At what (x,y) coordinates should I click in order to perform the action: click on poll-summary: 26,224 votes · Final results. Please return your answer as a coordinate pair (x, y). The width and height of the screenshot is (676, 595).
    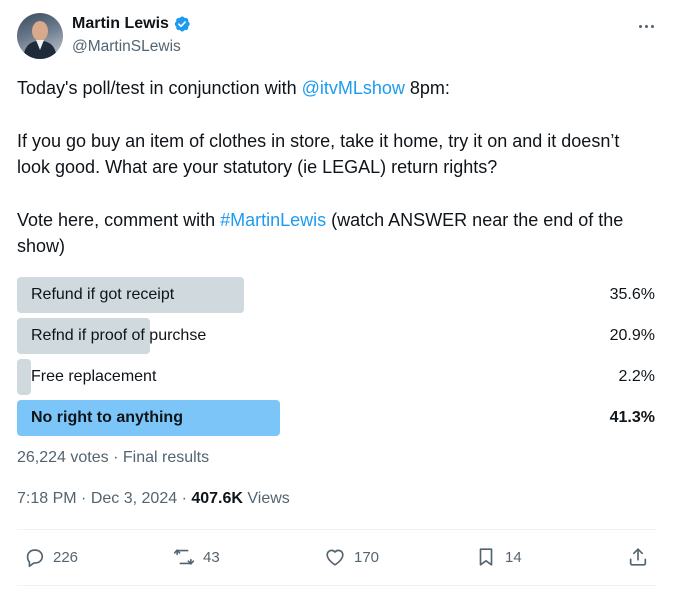
    Looking at the image, I should click on (113, 458).